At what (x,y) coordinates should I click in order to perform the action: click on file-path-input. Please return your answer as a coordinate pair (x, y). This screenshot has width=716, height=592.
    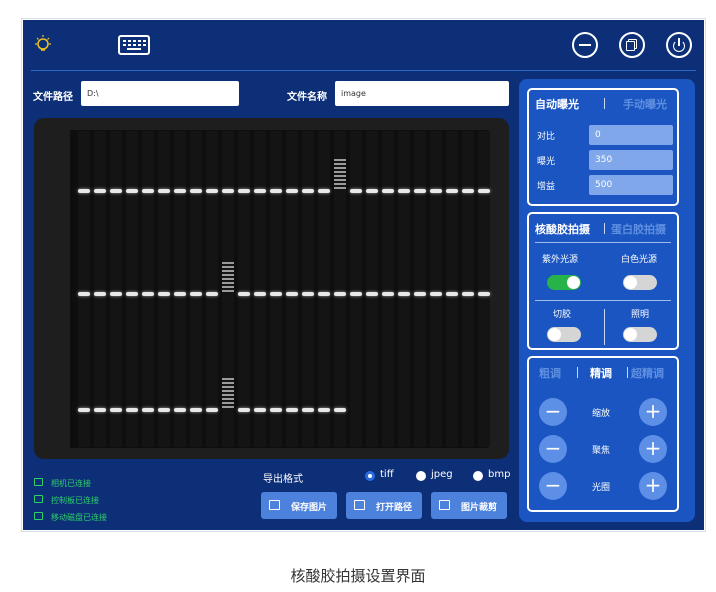
    Looking at the image, I should click on (160, 93).